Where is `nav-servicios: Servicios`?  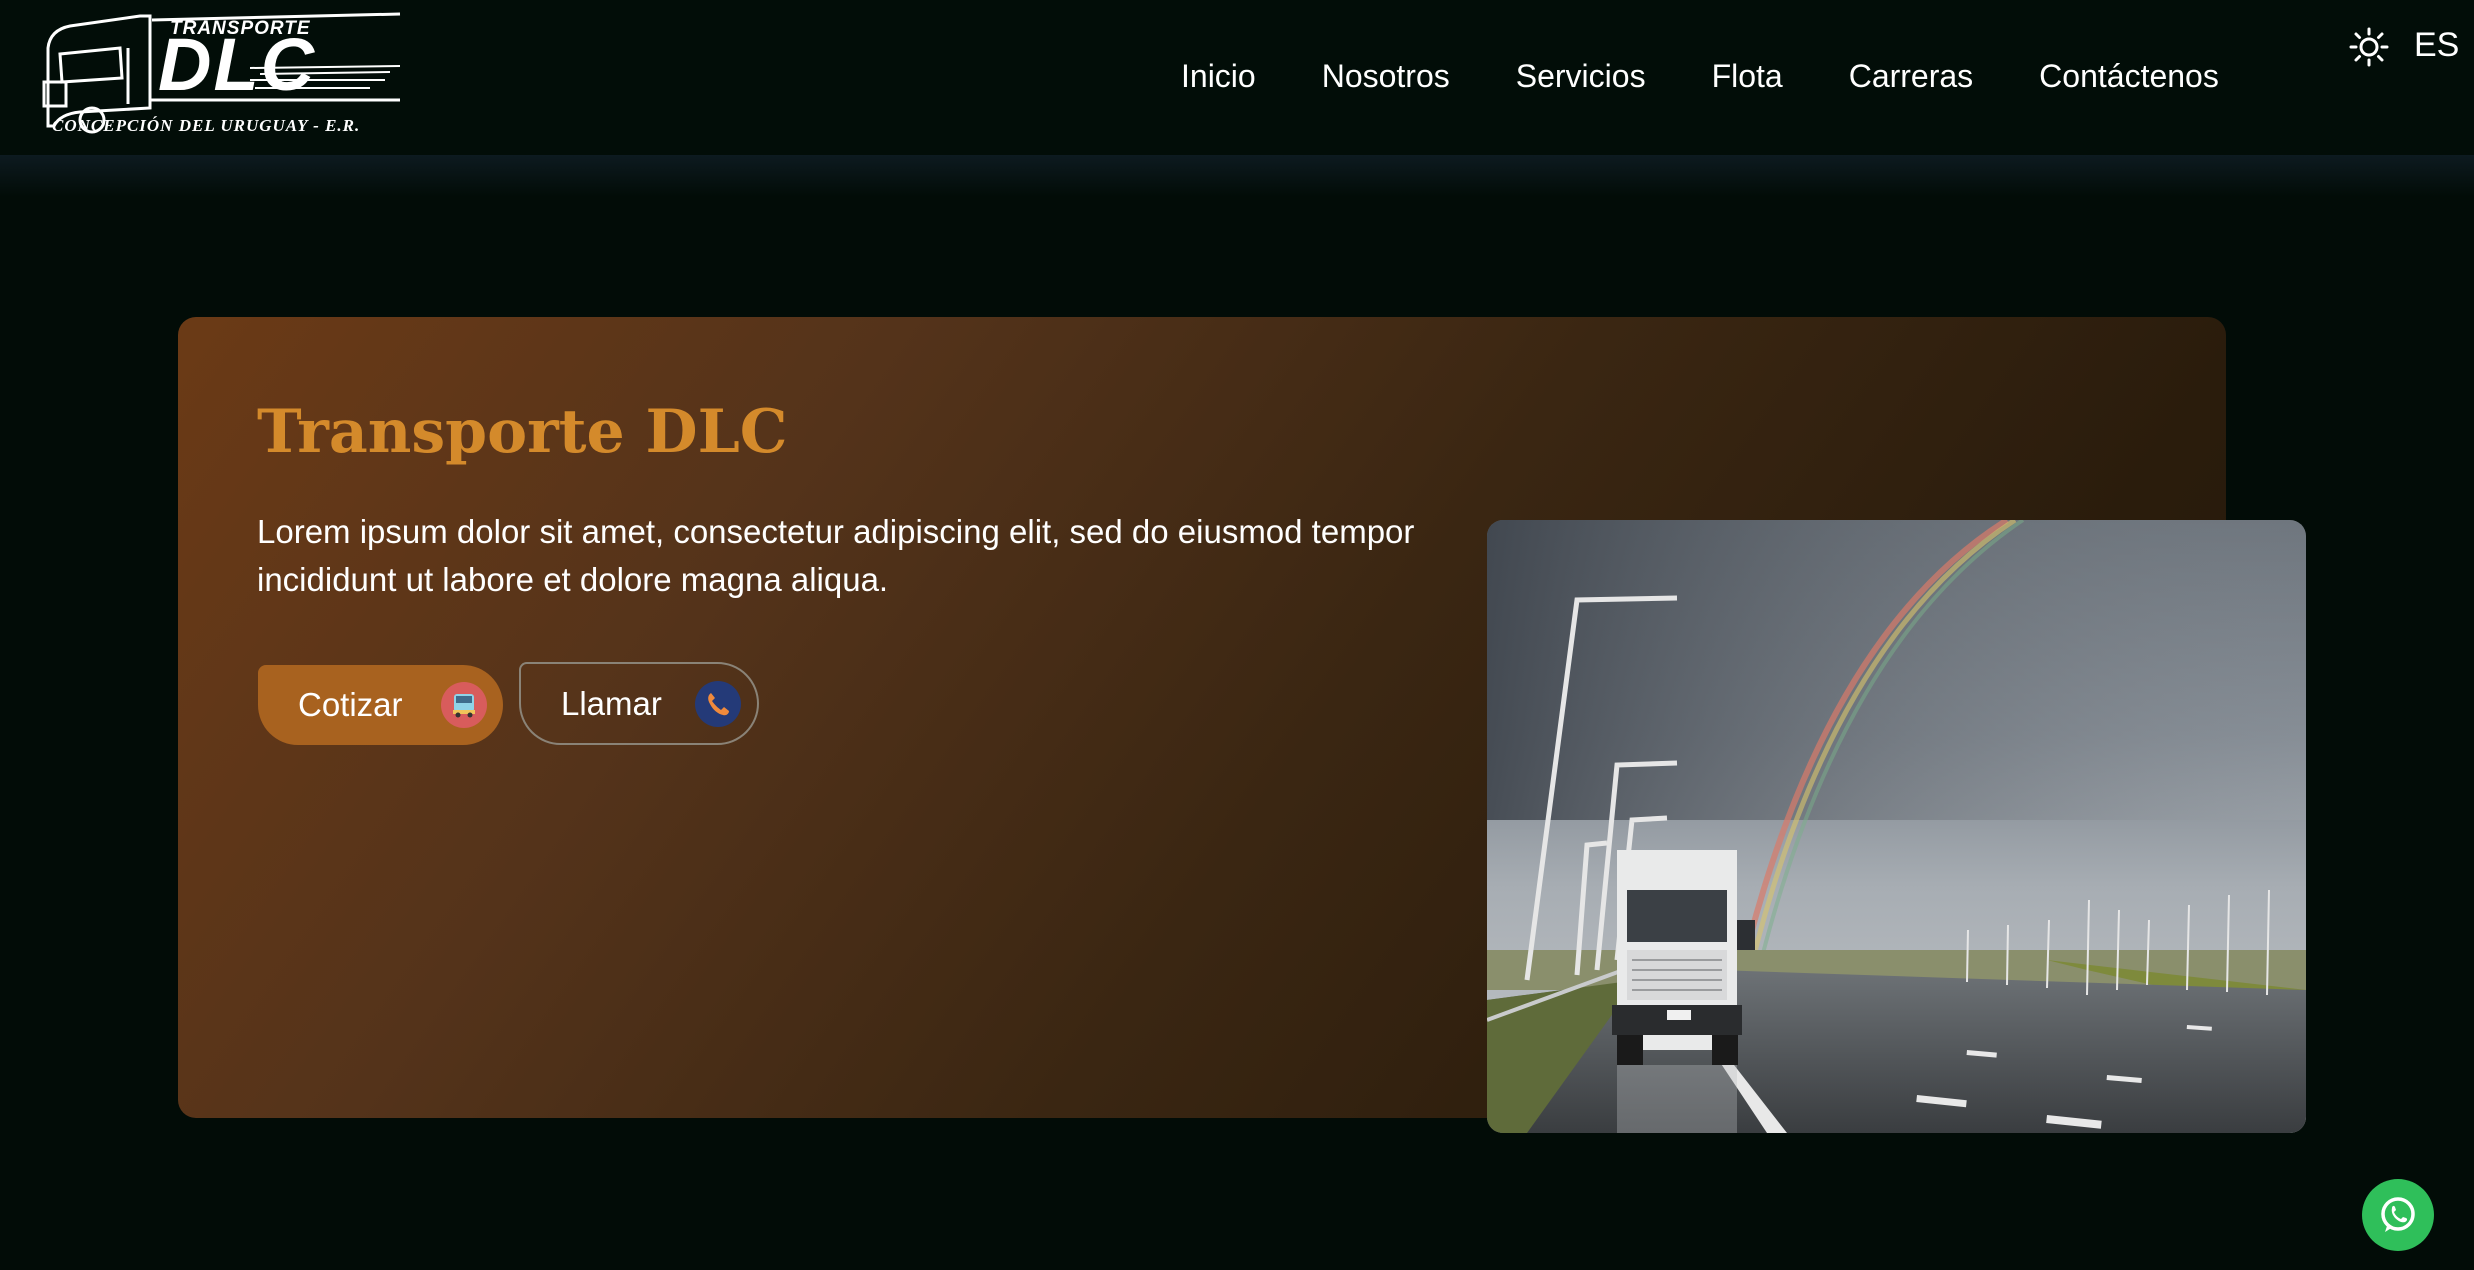 nav-servicios: Servicios is located at coordinates (1581, 76).